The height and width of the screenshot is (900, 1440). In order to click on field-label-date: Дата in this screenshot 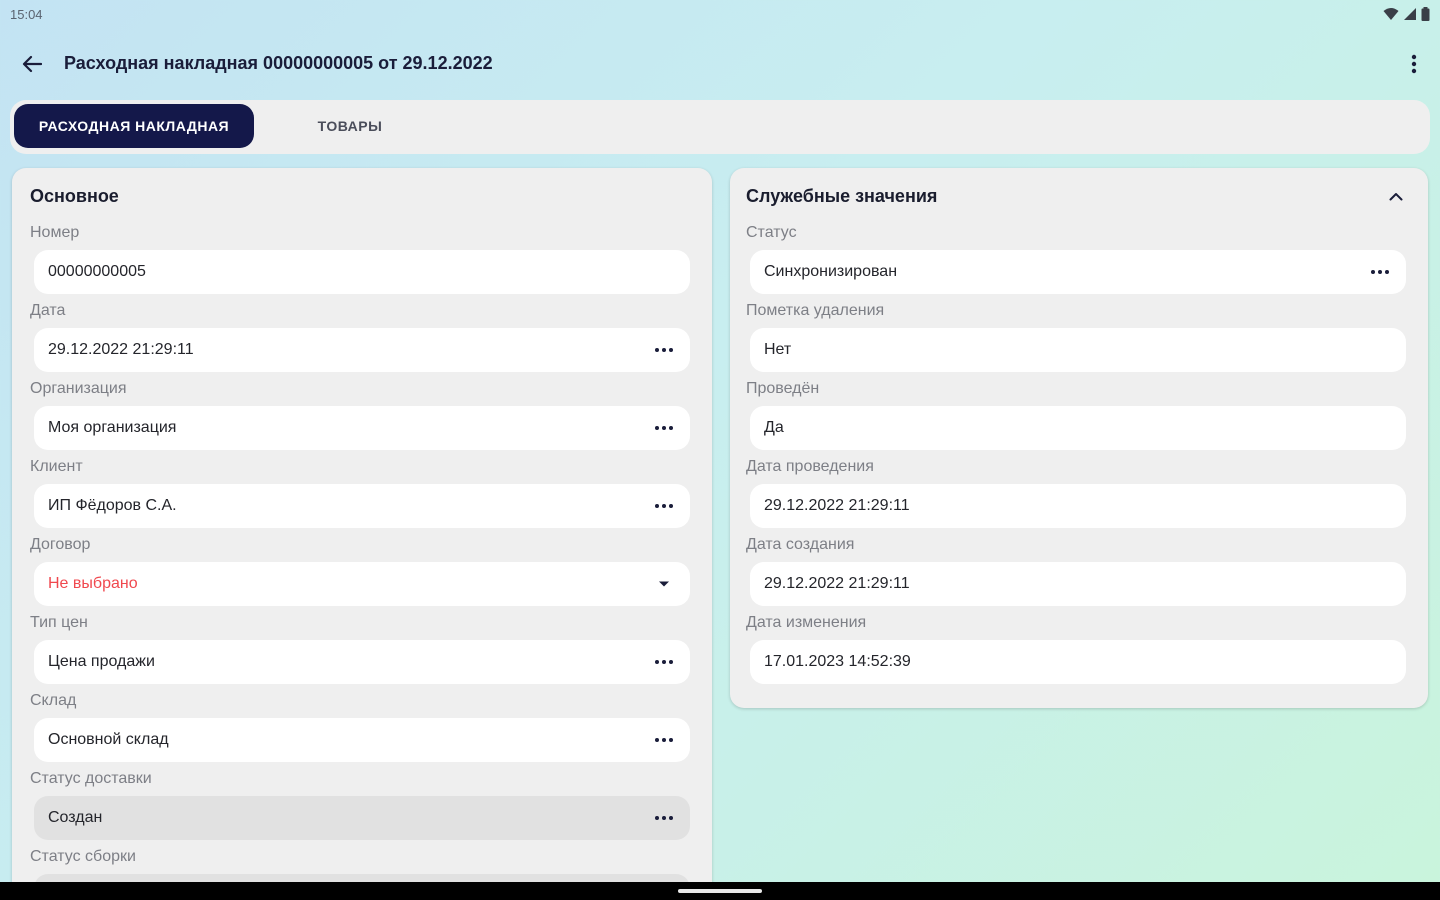, I will do `click(48, 310)`.